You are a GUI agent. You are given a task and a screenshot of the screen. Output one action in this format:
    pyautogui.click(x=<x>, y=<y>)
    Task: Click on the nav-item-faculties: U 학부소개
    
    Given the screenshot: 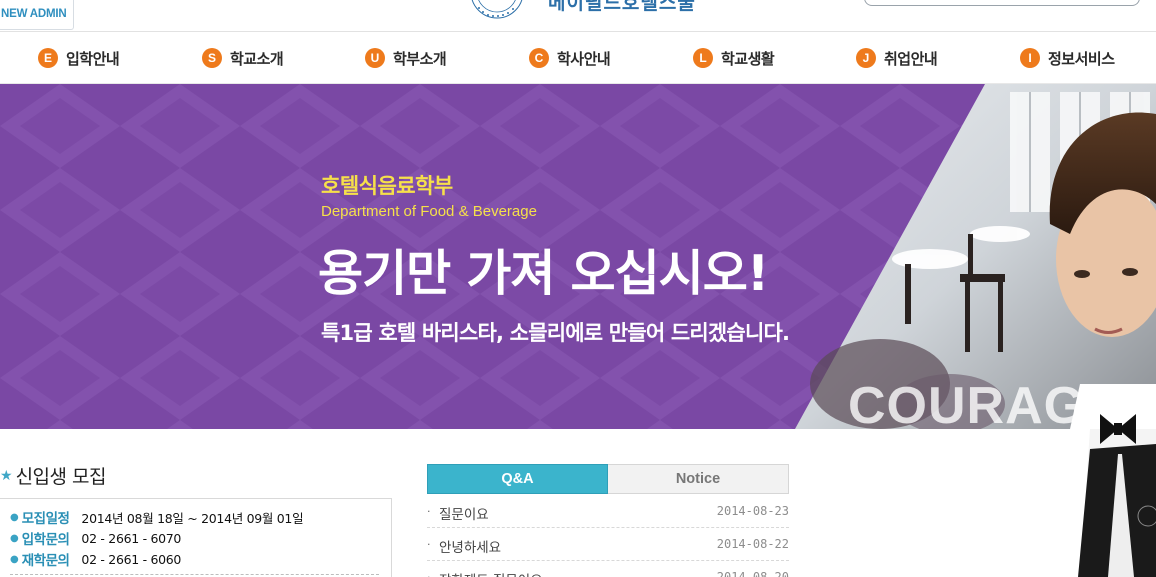 What is the action you would take?
    pyautogui.click(x=406, y=58)
    